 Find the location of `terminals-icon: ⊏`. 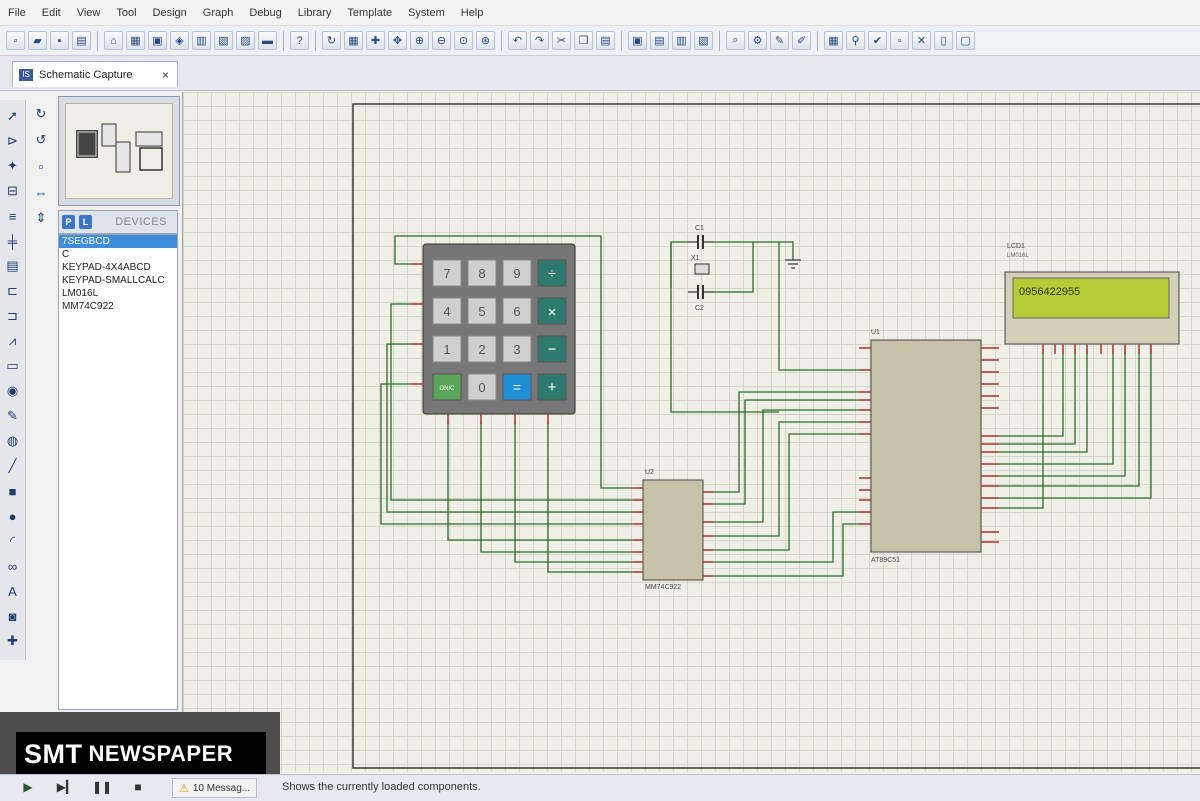

terminals-icon: ⊏ is located at coordinates (13, 291).